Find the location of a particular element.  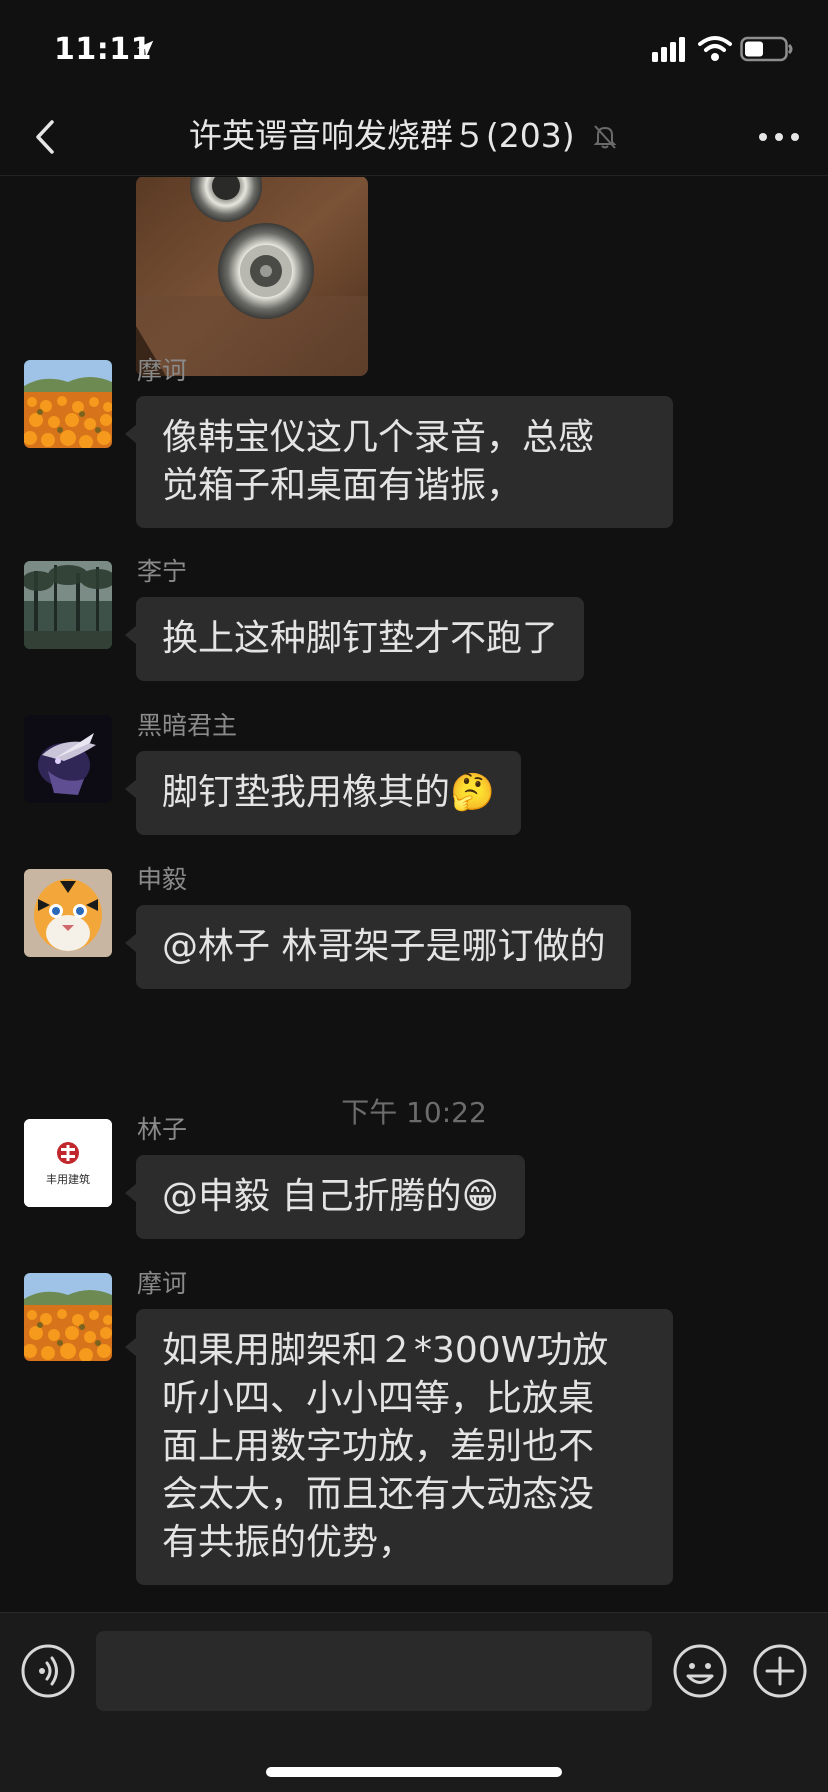

chat-title: 许英谔音响发烧群５(203) is located at coordinates (404, 136).